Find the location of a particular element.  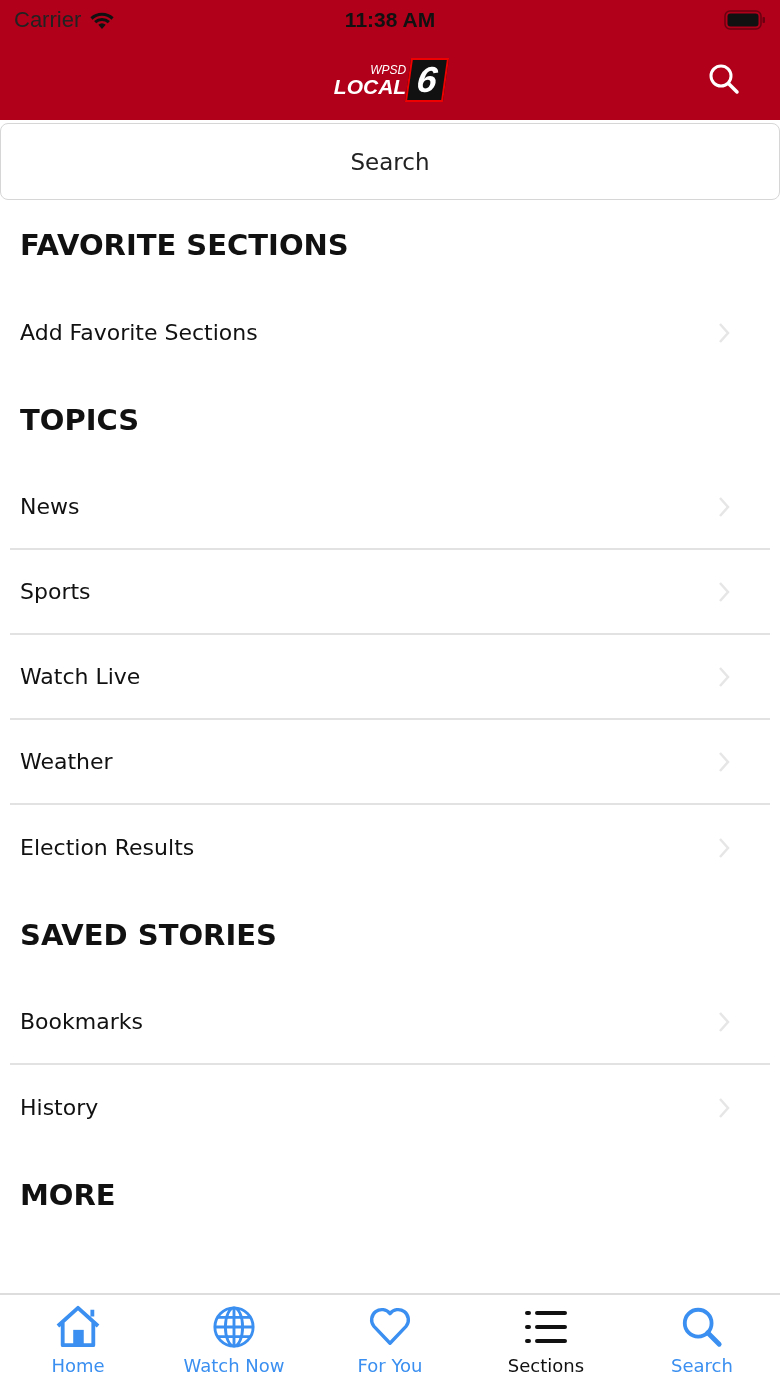

battery-icon is located at coordinates (745, 20).